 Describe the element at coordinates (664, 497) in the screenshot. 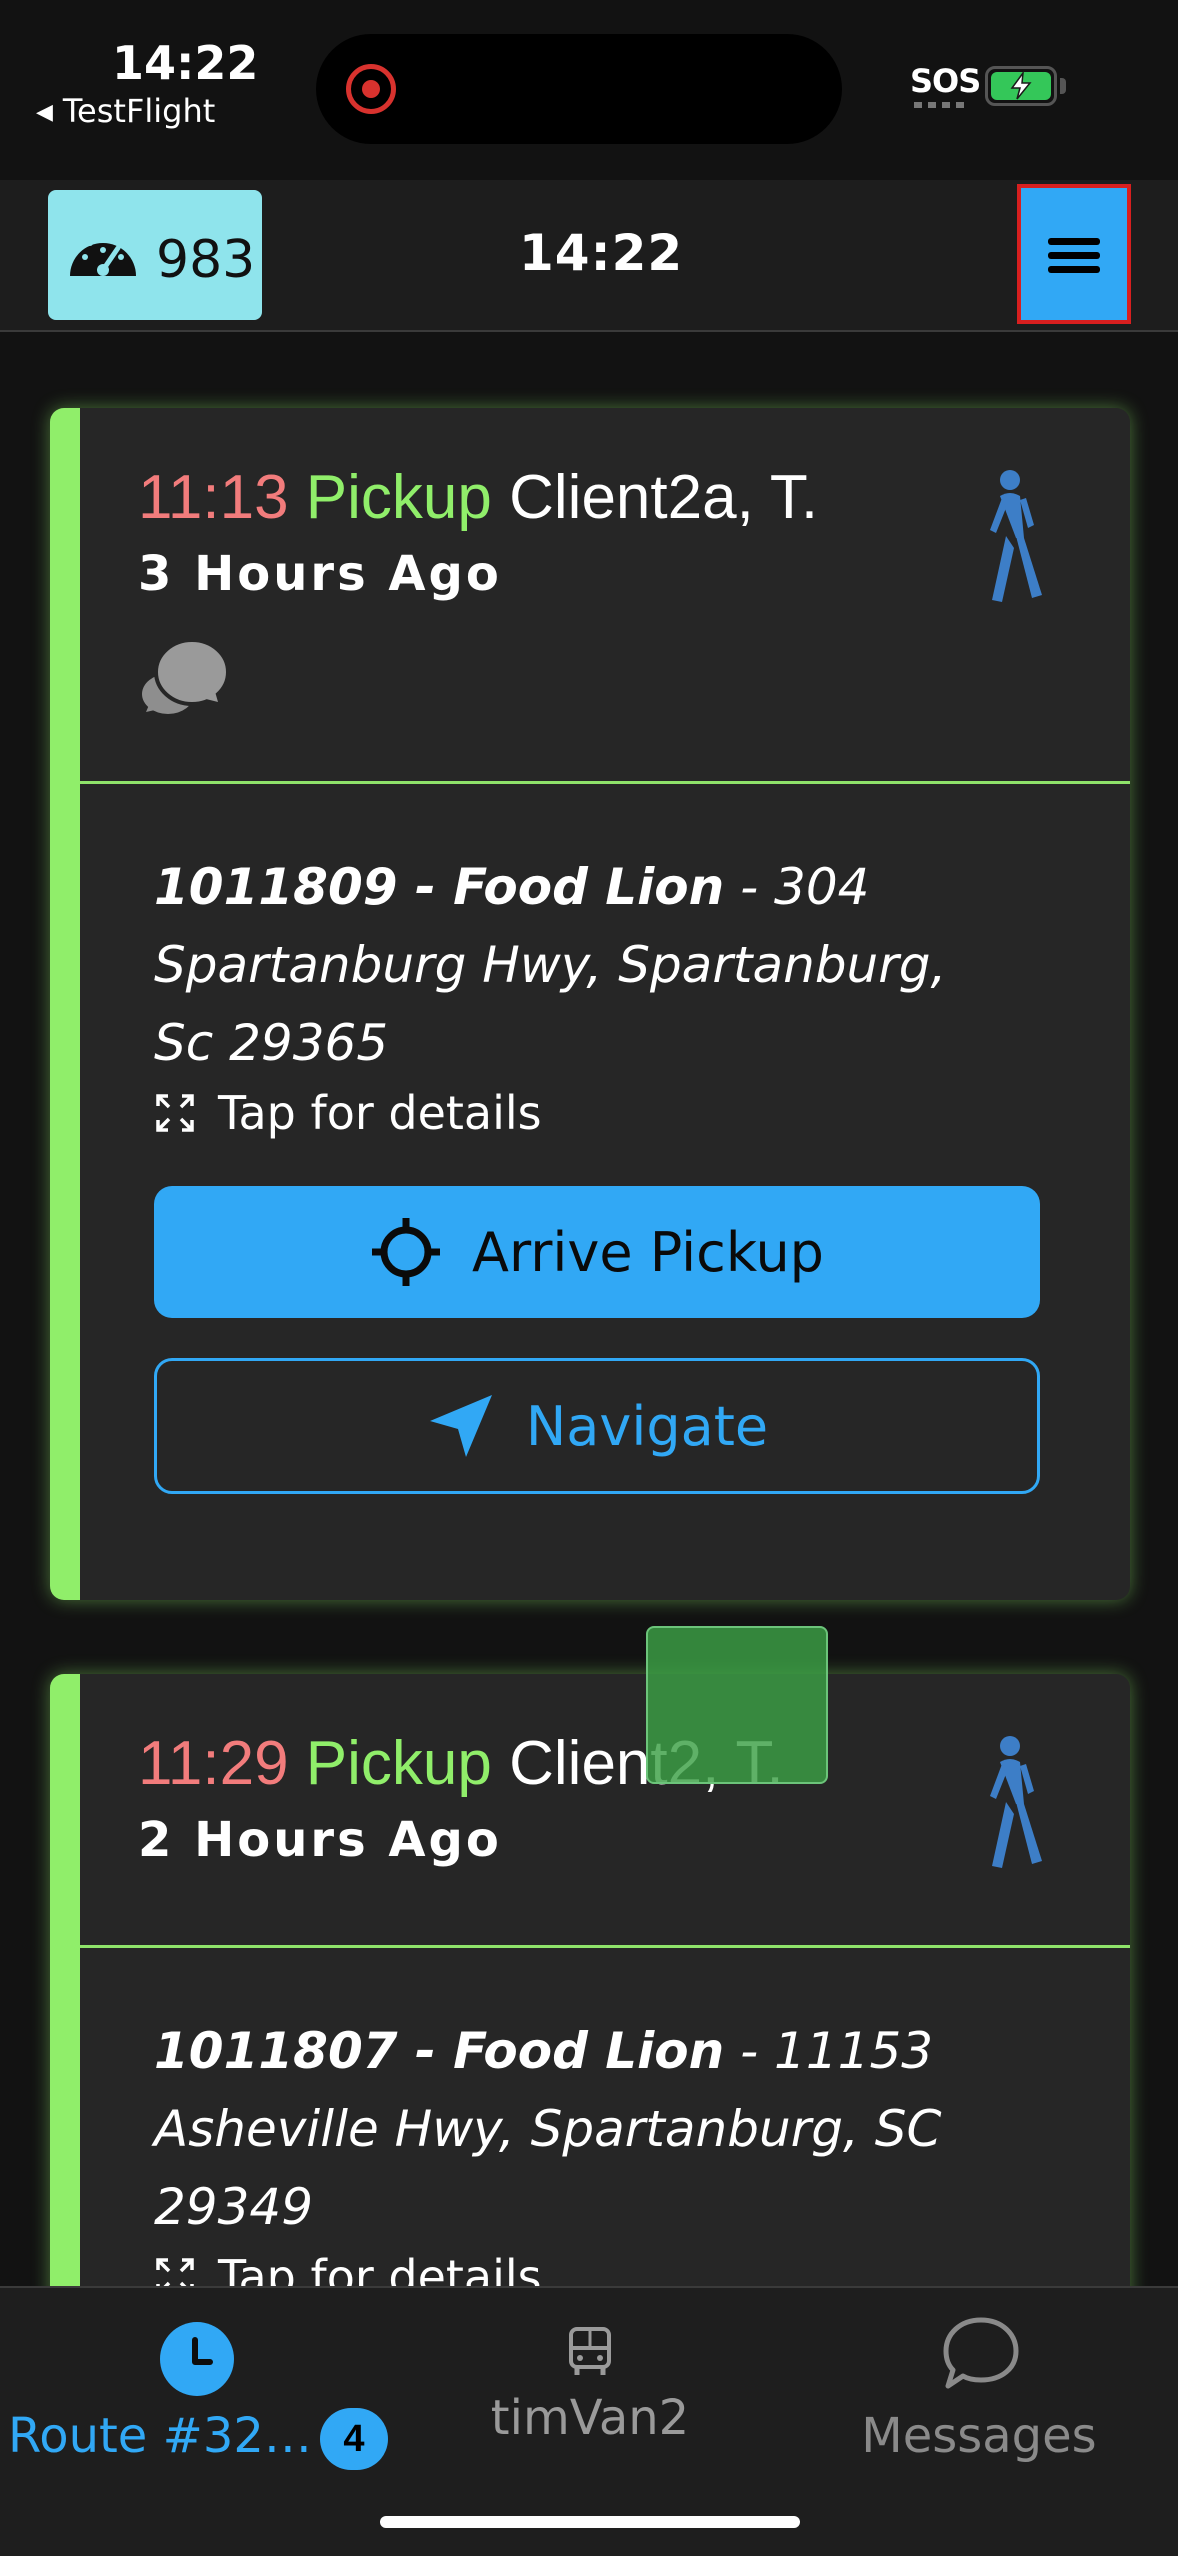

I see `stop-client: Client2a, T.` at that location.